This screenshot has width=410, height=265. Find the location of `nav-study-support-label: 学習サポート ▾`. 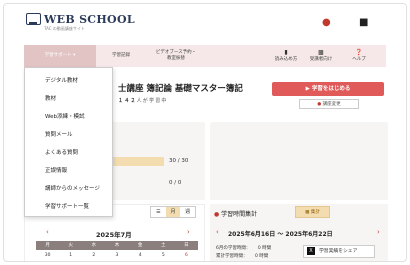

nav-study-support-label: 学習サポート ▾ is located at coordinates (60, 56).